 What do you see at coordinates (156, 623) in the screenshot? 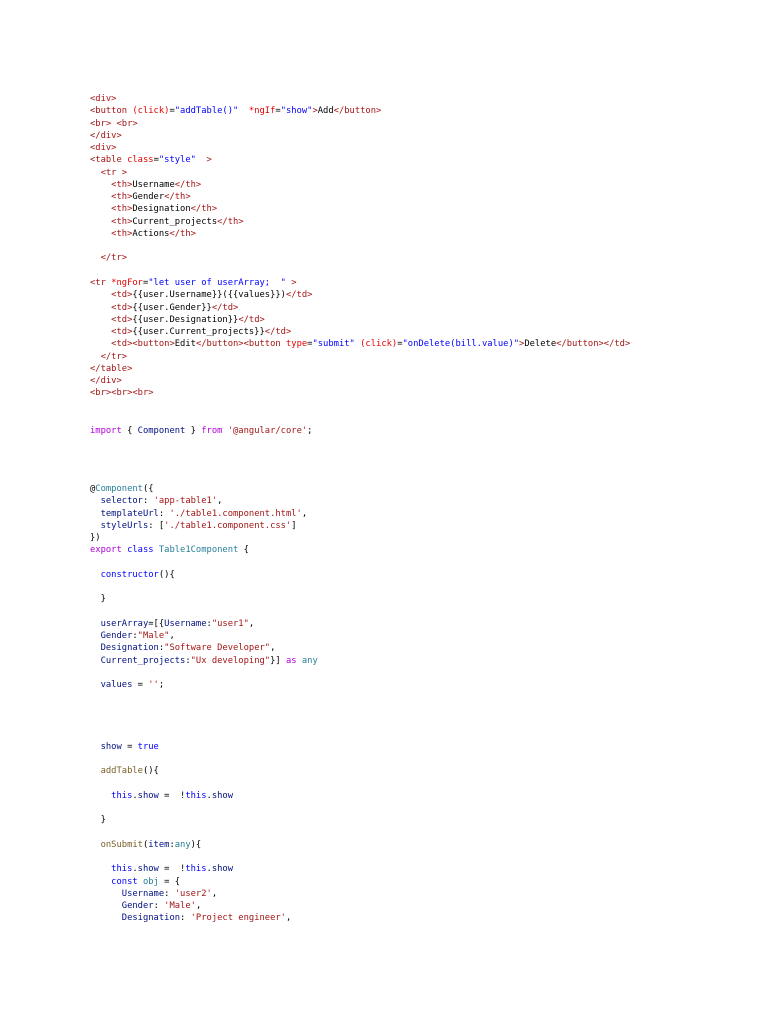
I see `code-token: =[{` at bounding box center [156, 623].